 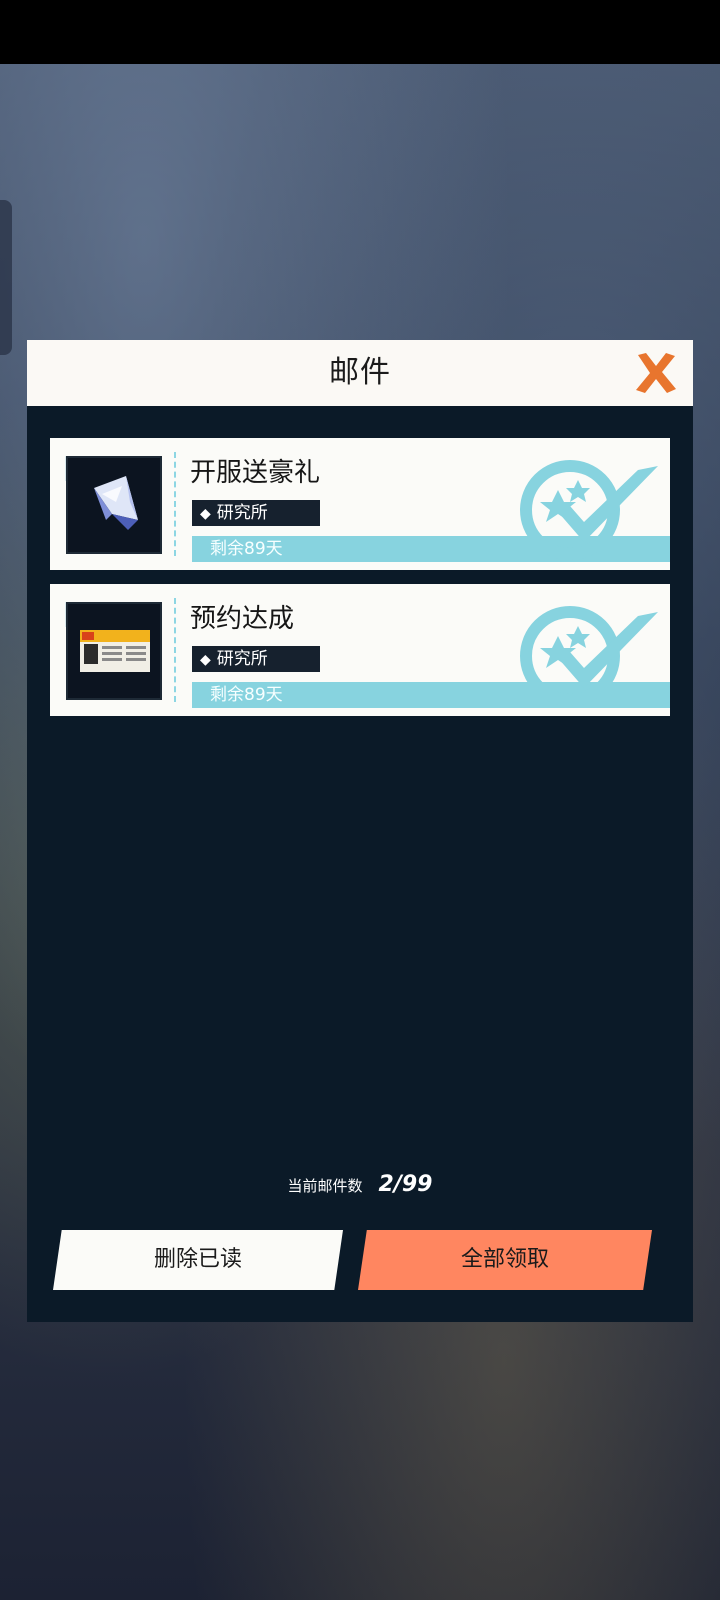 I want to click on mail-count-value: 2/99, so click(x=405, y=1184).